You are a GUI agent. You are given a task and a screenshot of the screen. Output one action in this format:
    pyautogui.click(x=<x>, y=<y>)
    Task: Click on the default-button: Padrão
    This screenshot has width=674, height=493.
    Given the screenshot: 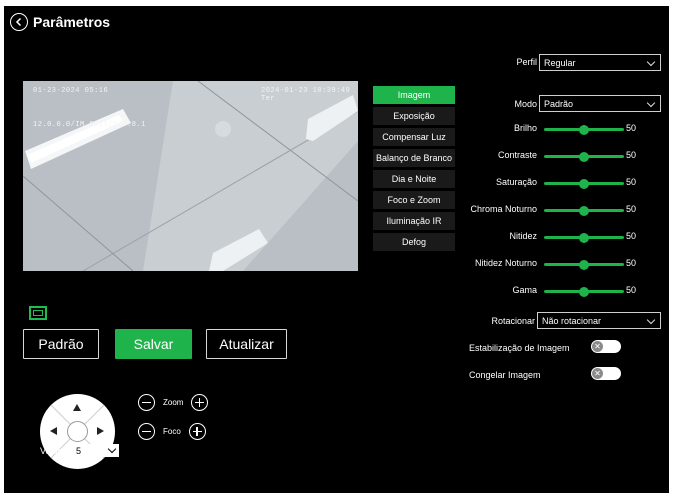 What is the action you would take?
    pyautogui.click(x=61, y=344)
    